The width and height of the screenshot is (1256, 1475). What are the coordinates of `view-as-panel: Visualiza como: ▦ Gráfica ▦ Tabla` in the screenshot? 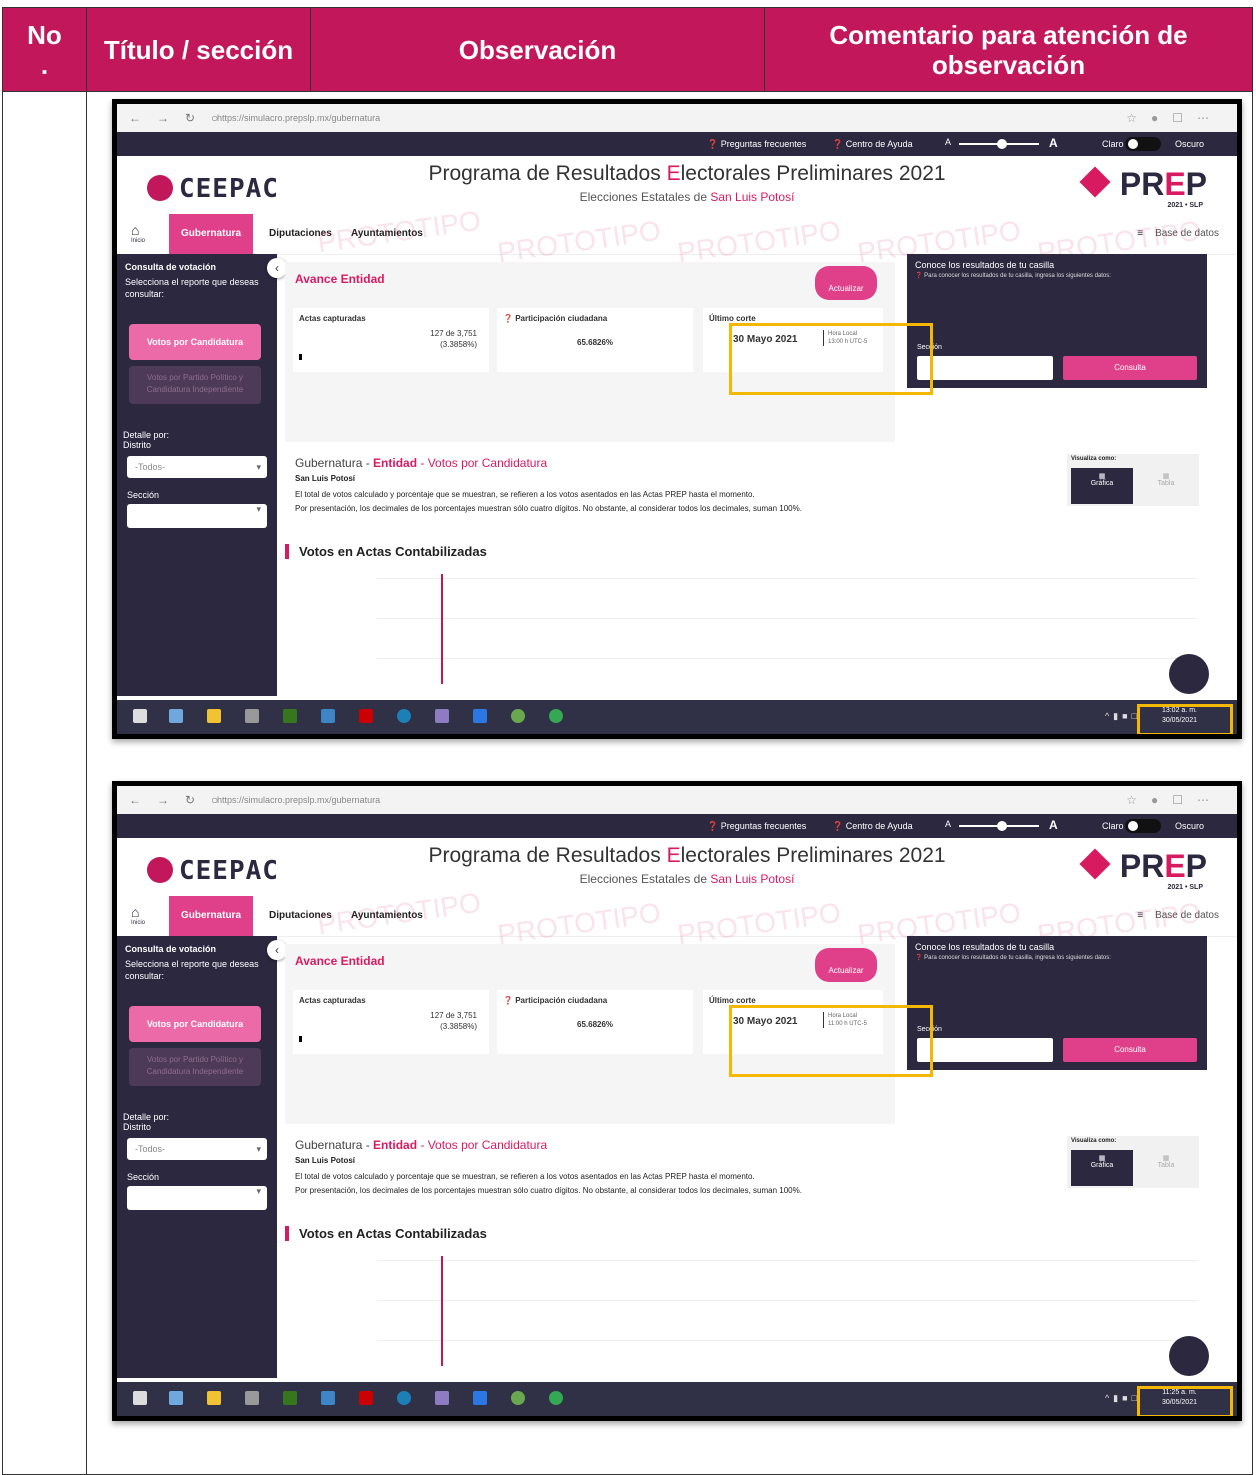 It's located at (1133, 1162).